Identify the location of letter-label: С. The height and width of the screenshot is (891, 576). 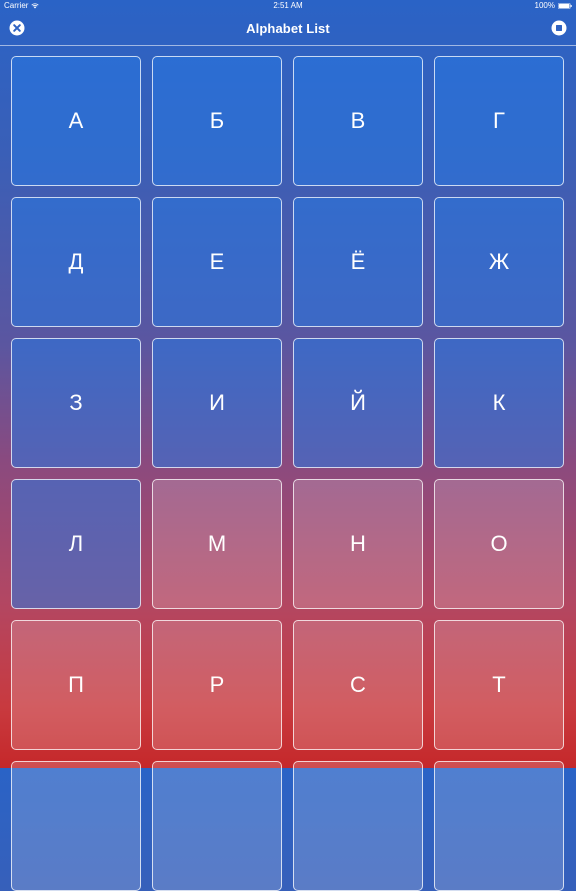
(358, 684).